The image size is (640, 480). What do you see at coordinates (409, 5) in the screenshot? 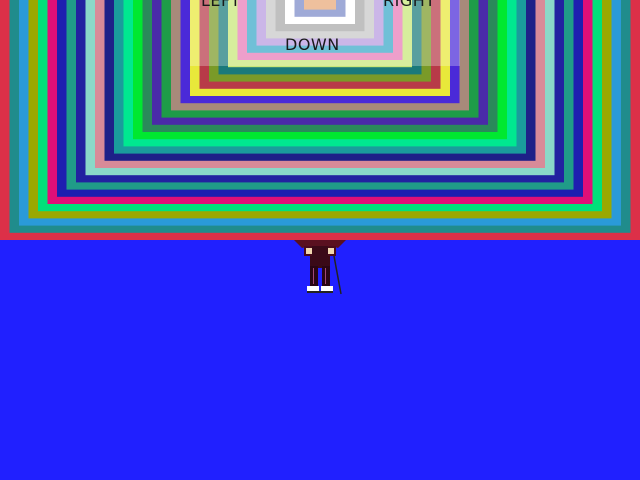
I see `right-button: RIGHT` at bounding box center [409, 5].